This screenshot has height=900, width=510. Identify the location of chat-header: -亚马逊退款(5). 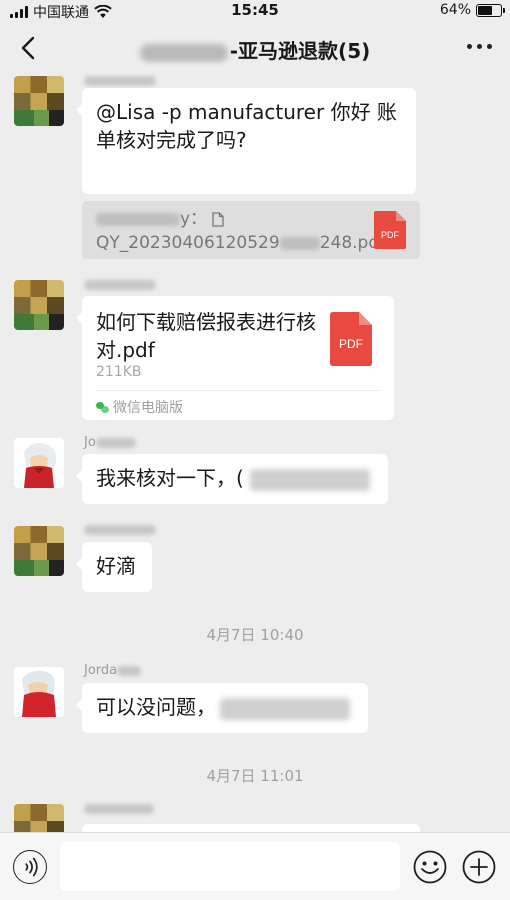
(255, 48).